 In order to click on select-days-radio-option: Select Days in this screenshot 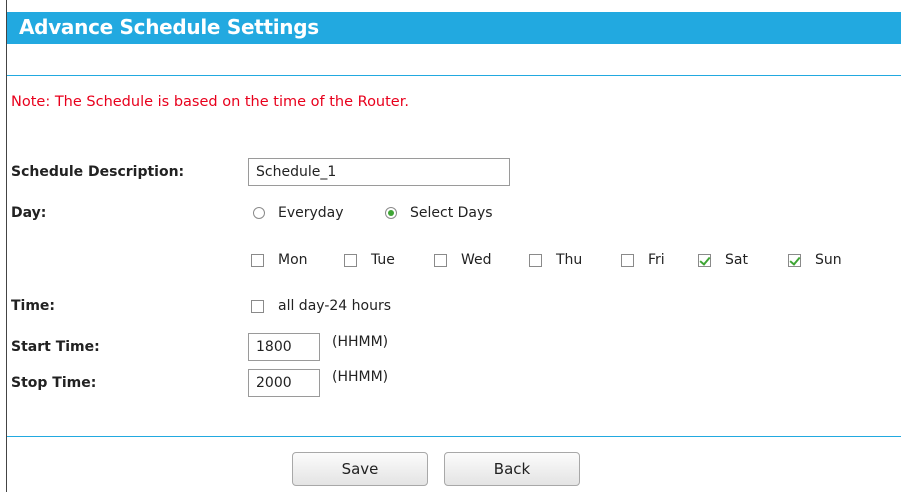, I will do `click(439, 213)`.